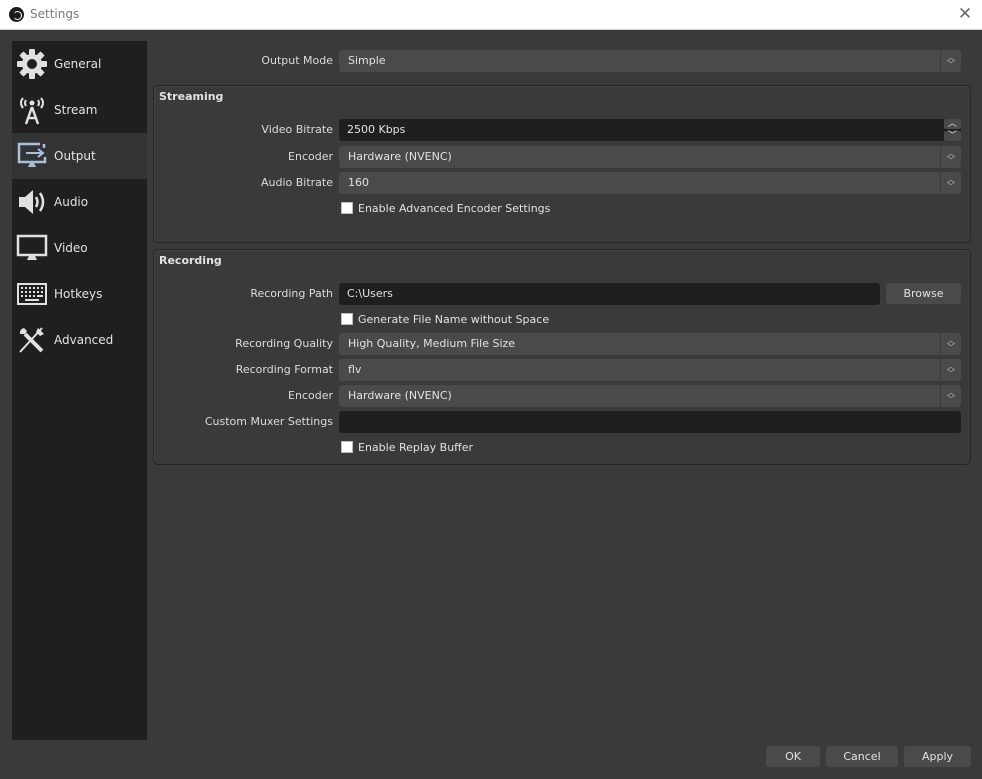 This screenshot has width=982, height=779. What do you see at coordinates (965, 14) in the screenshot?
I see `close-icon: ✕` at bounding box center [965, 14].